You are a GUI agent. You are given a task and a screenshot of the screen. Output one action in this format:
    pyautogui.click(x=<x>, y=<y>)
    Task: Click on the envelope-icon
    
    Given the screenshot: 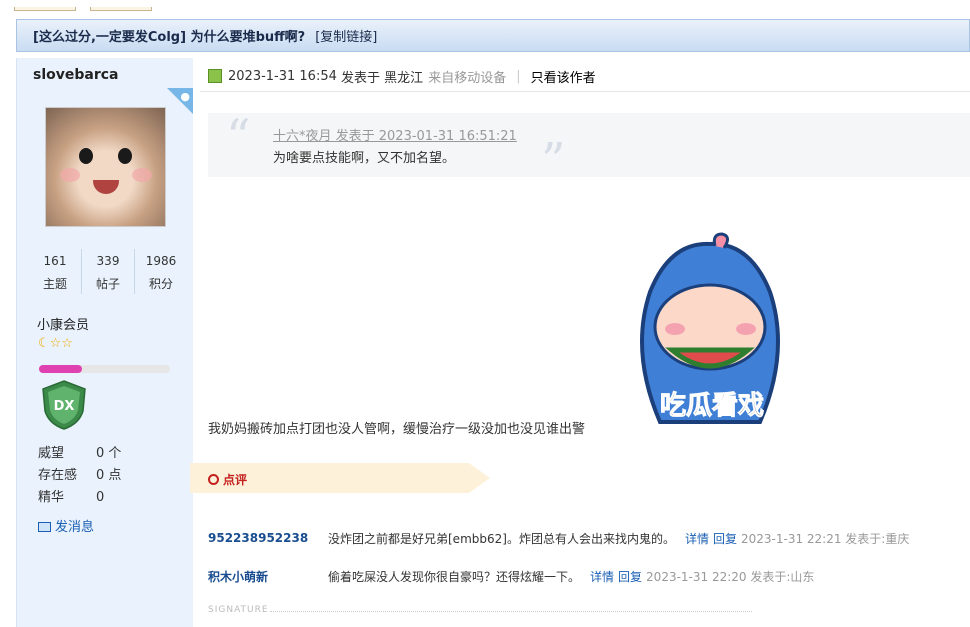 What is the action you would take?
    pyautogui.click(x=44, y=527)
    